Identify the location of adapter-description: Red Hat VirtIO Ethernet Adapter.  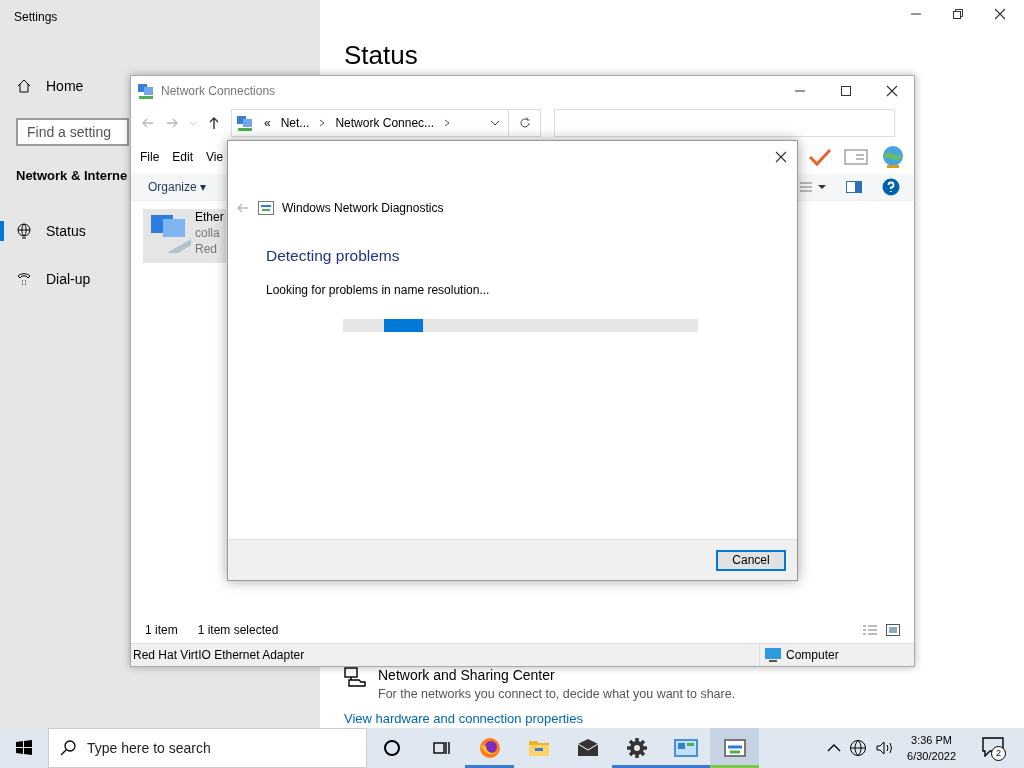
(219, 655).